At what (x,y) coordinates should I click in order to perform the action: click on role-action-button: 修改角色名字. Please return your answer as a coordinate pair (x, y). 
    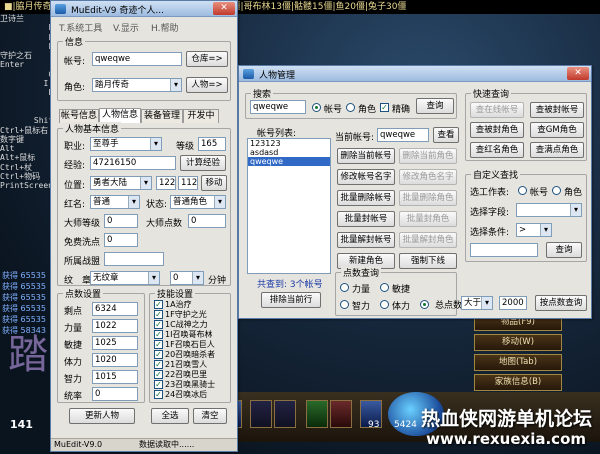
    Looking at the image, I should click on (428, 177).